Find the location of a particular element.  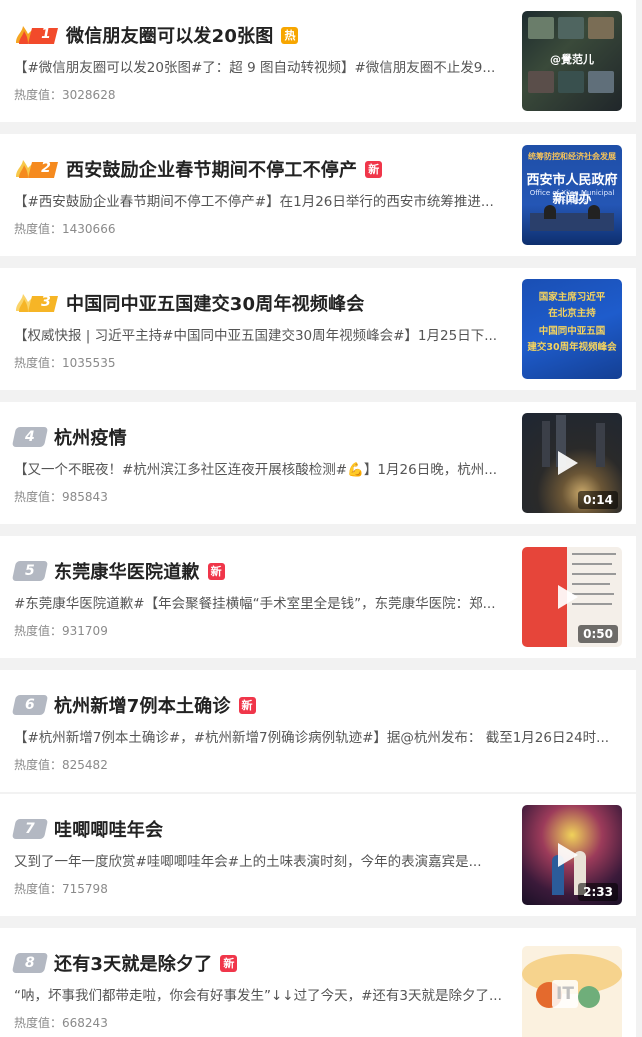

heat-value: 热度值：1430666 is located at coordinates (65, 229).